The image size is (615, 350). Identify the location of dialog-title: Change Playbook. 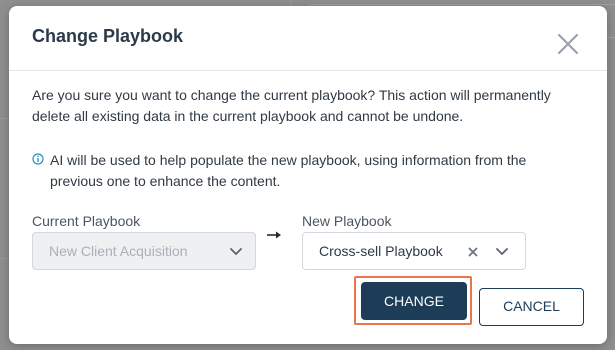
(108, 36).